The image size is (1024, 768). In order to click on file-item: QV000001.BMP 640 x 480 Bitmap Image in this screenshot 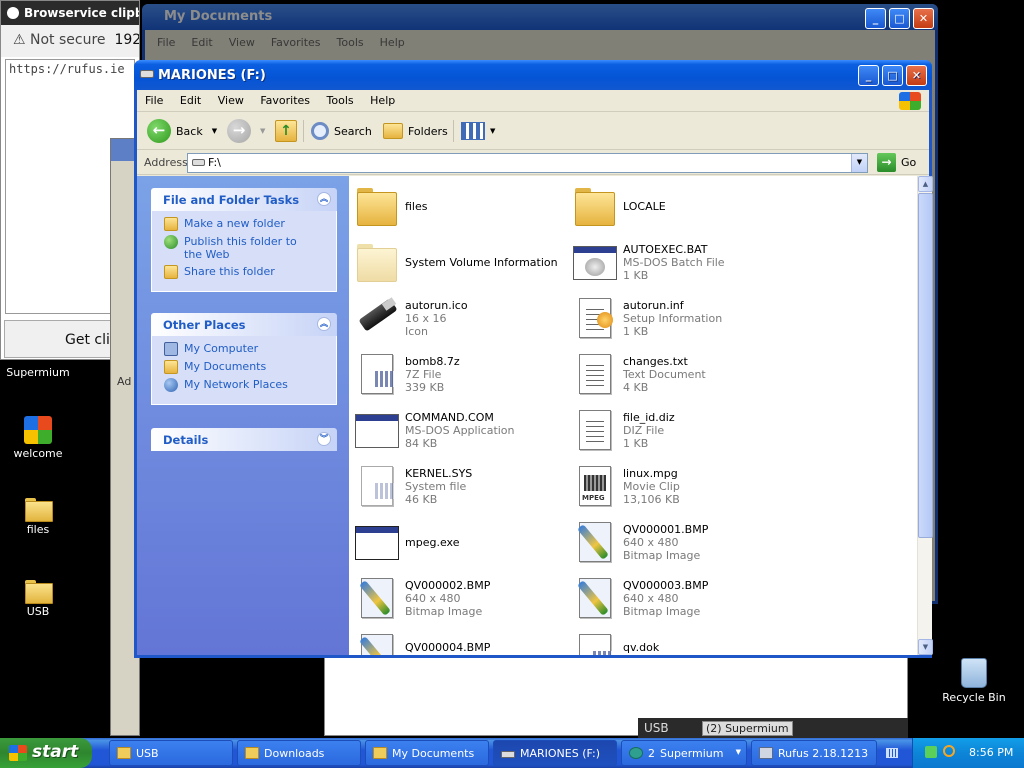, I will do `click(680, 542)`.